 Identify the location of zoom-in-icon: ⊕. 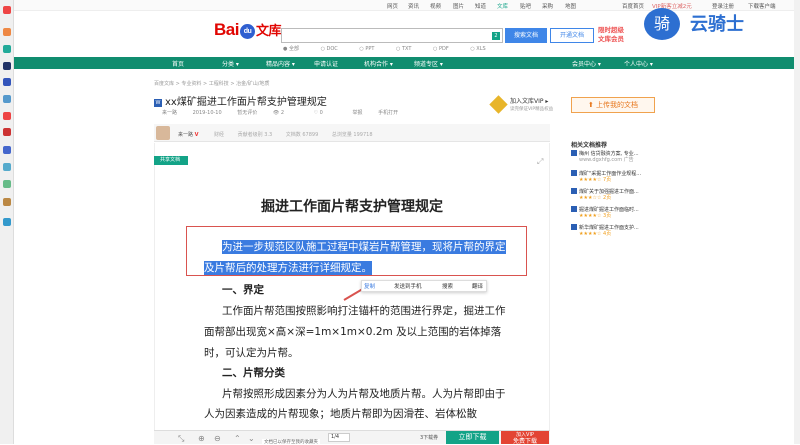
(201, 438).